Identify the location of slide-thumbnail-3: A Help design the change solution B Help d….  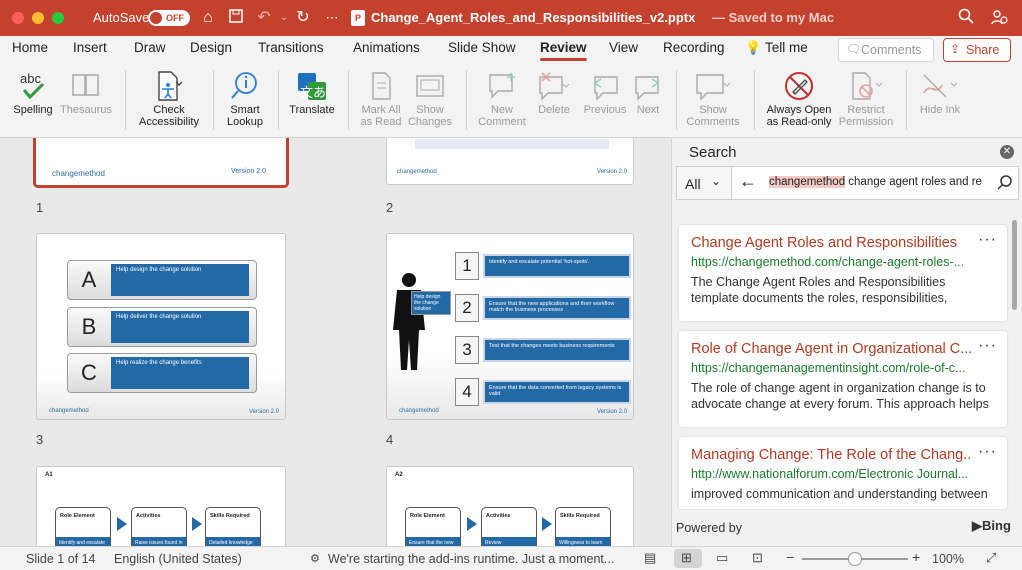
(161, 326).